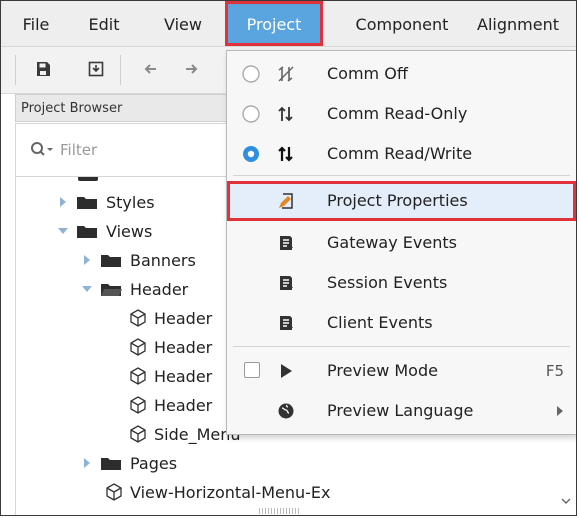 Image resolution: width=579 pixels, height=518 pixels. I want to click on filter-input, so click(140, 150).